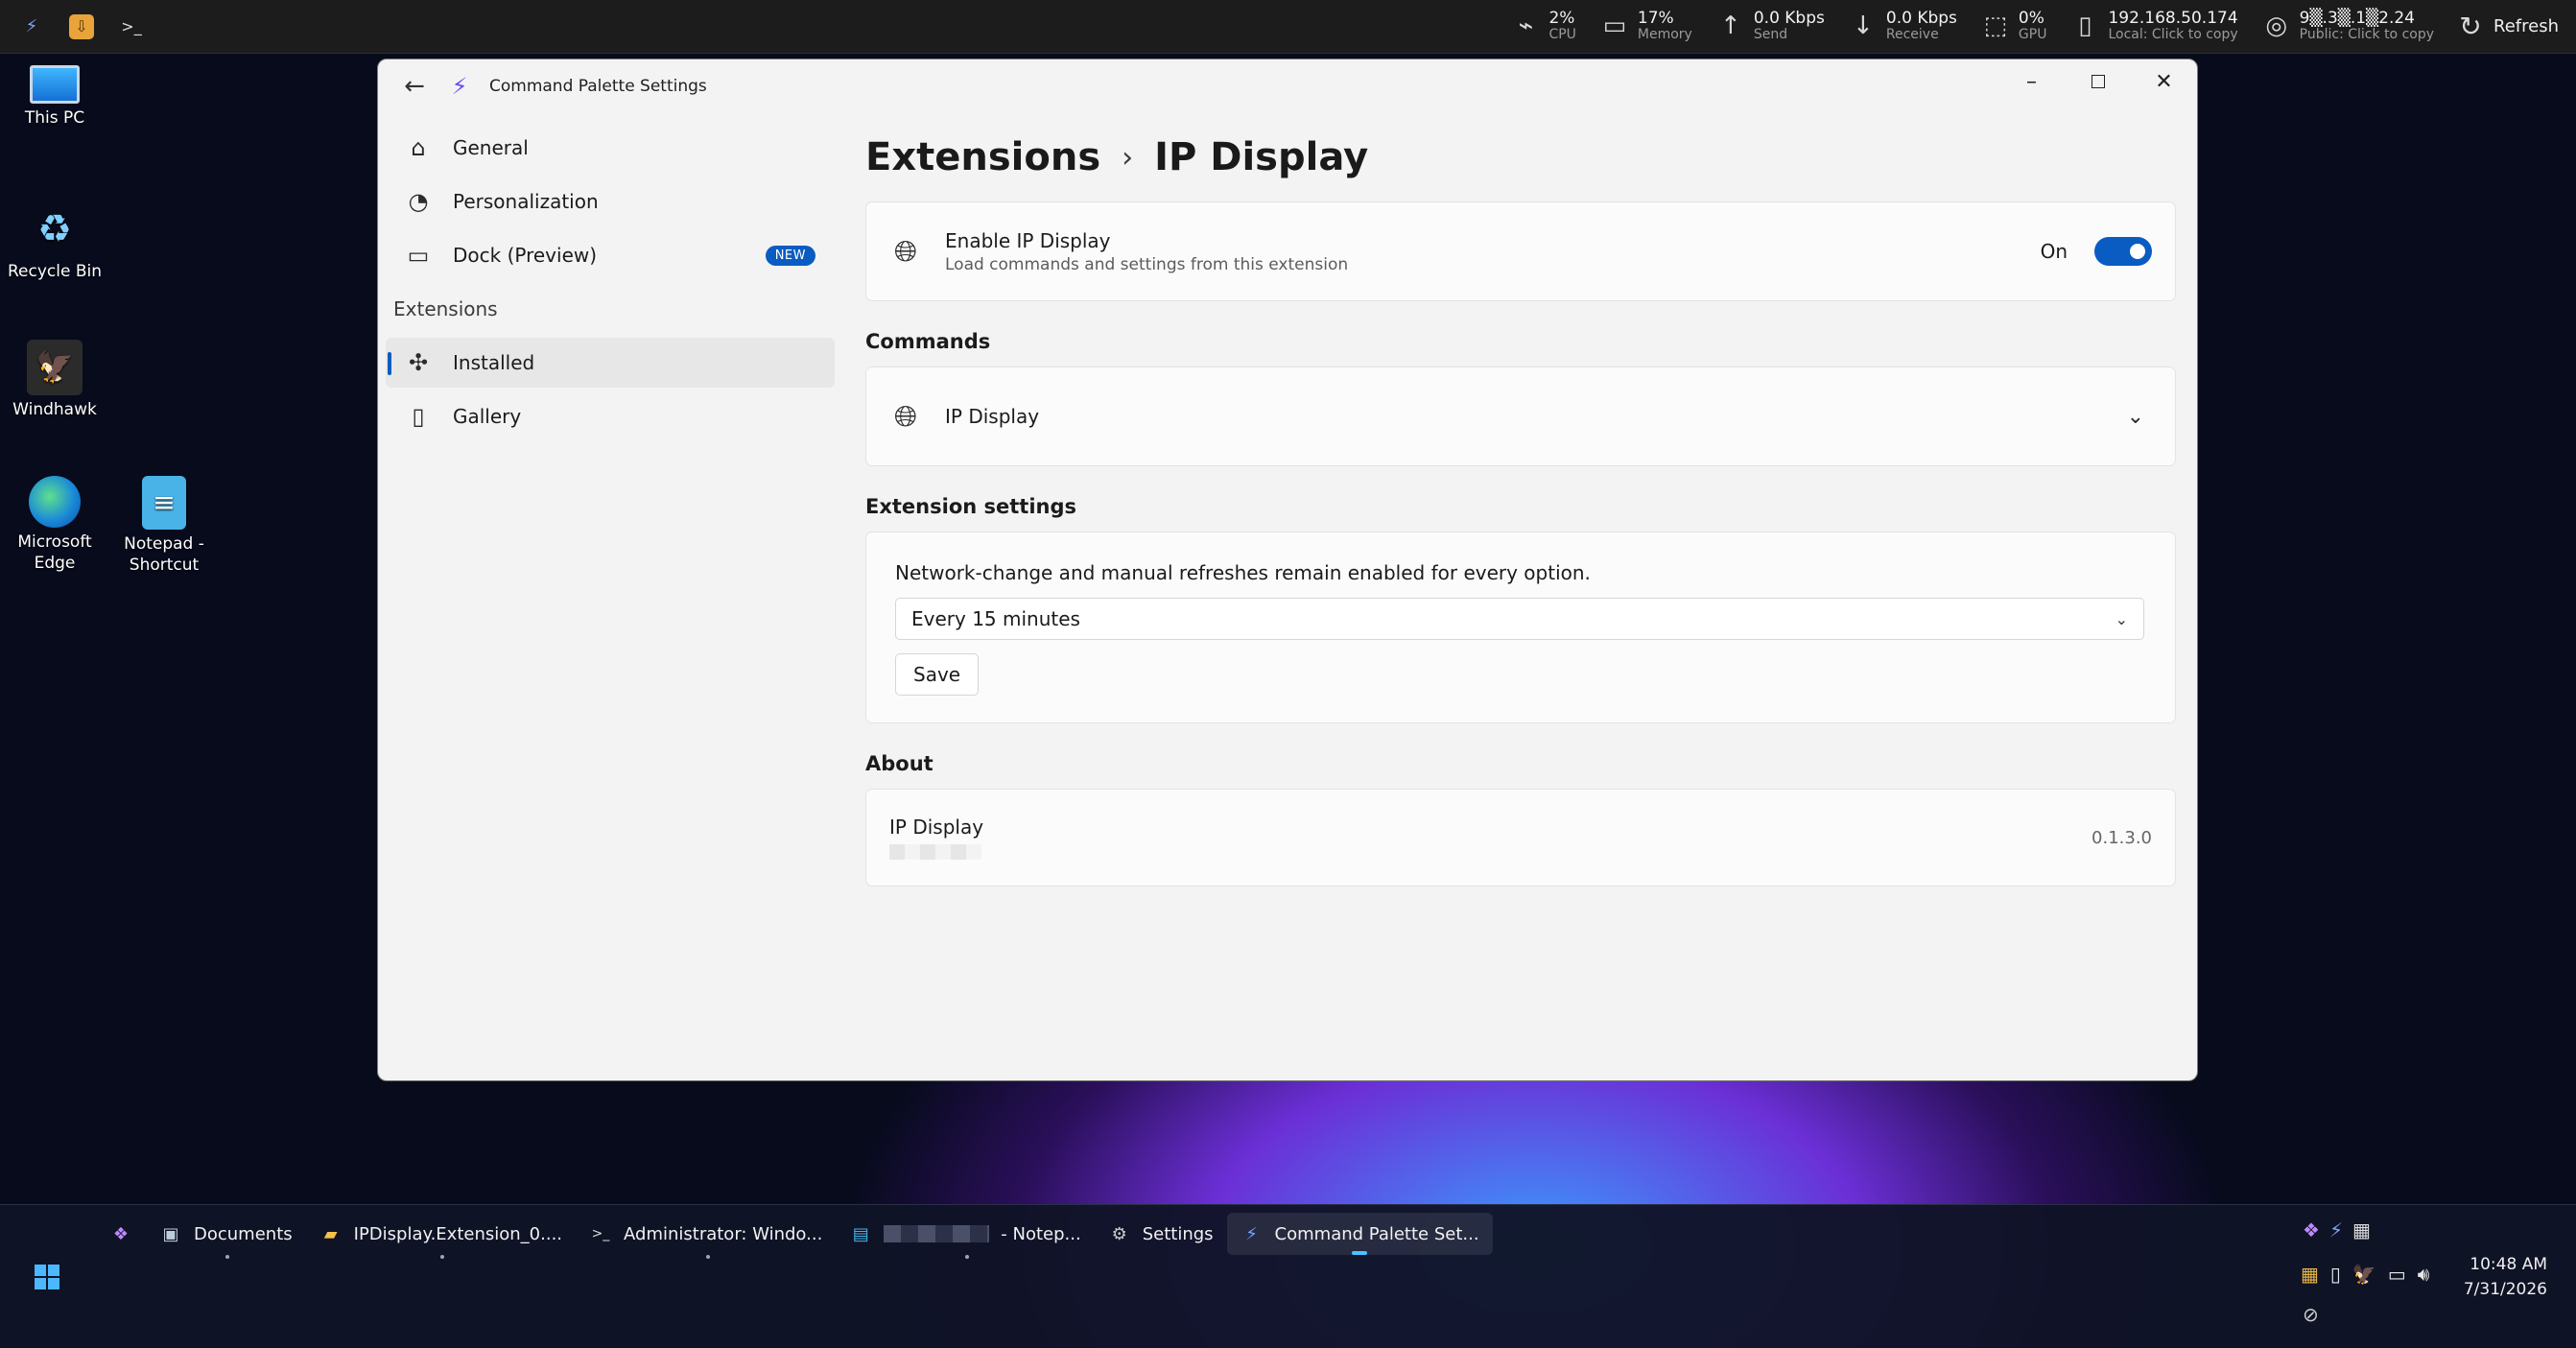 The height and width of the screenshot is (1348, 2576). I want to click on breadcrumb-parent: Extensions, so click(983, 157).